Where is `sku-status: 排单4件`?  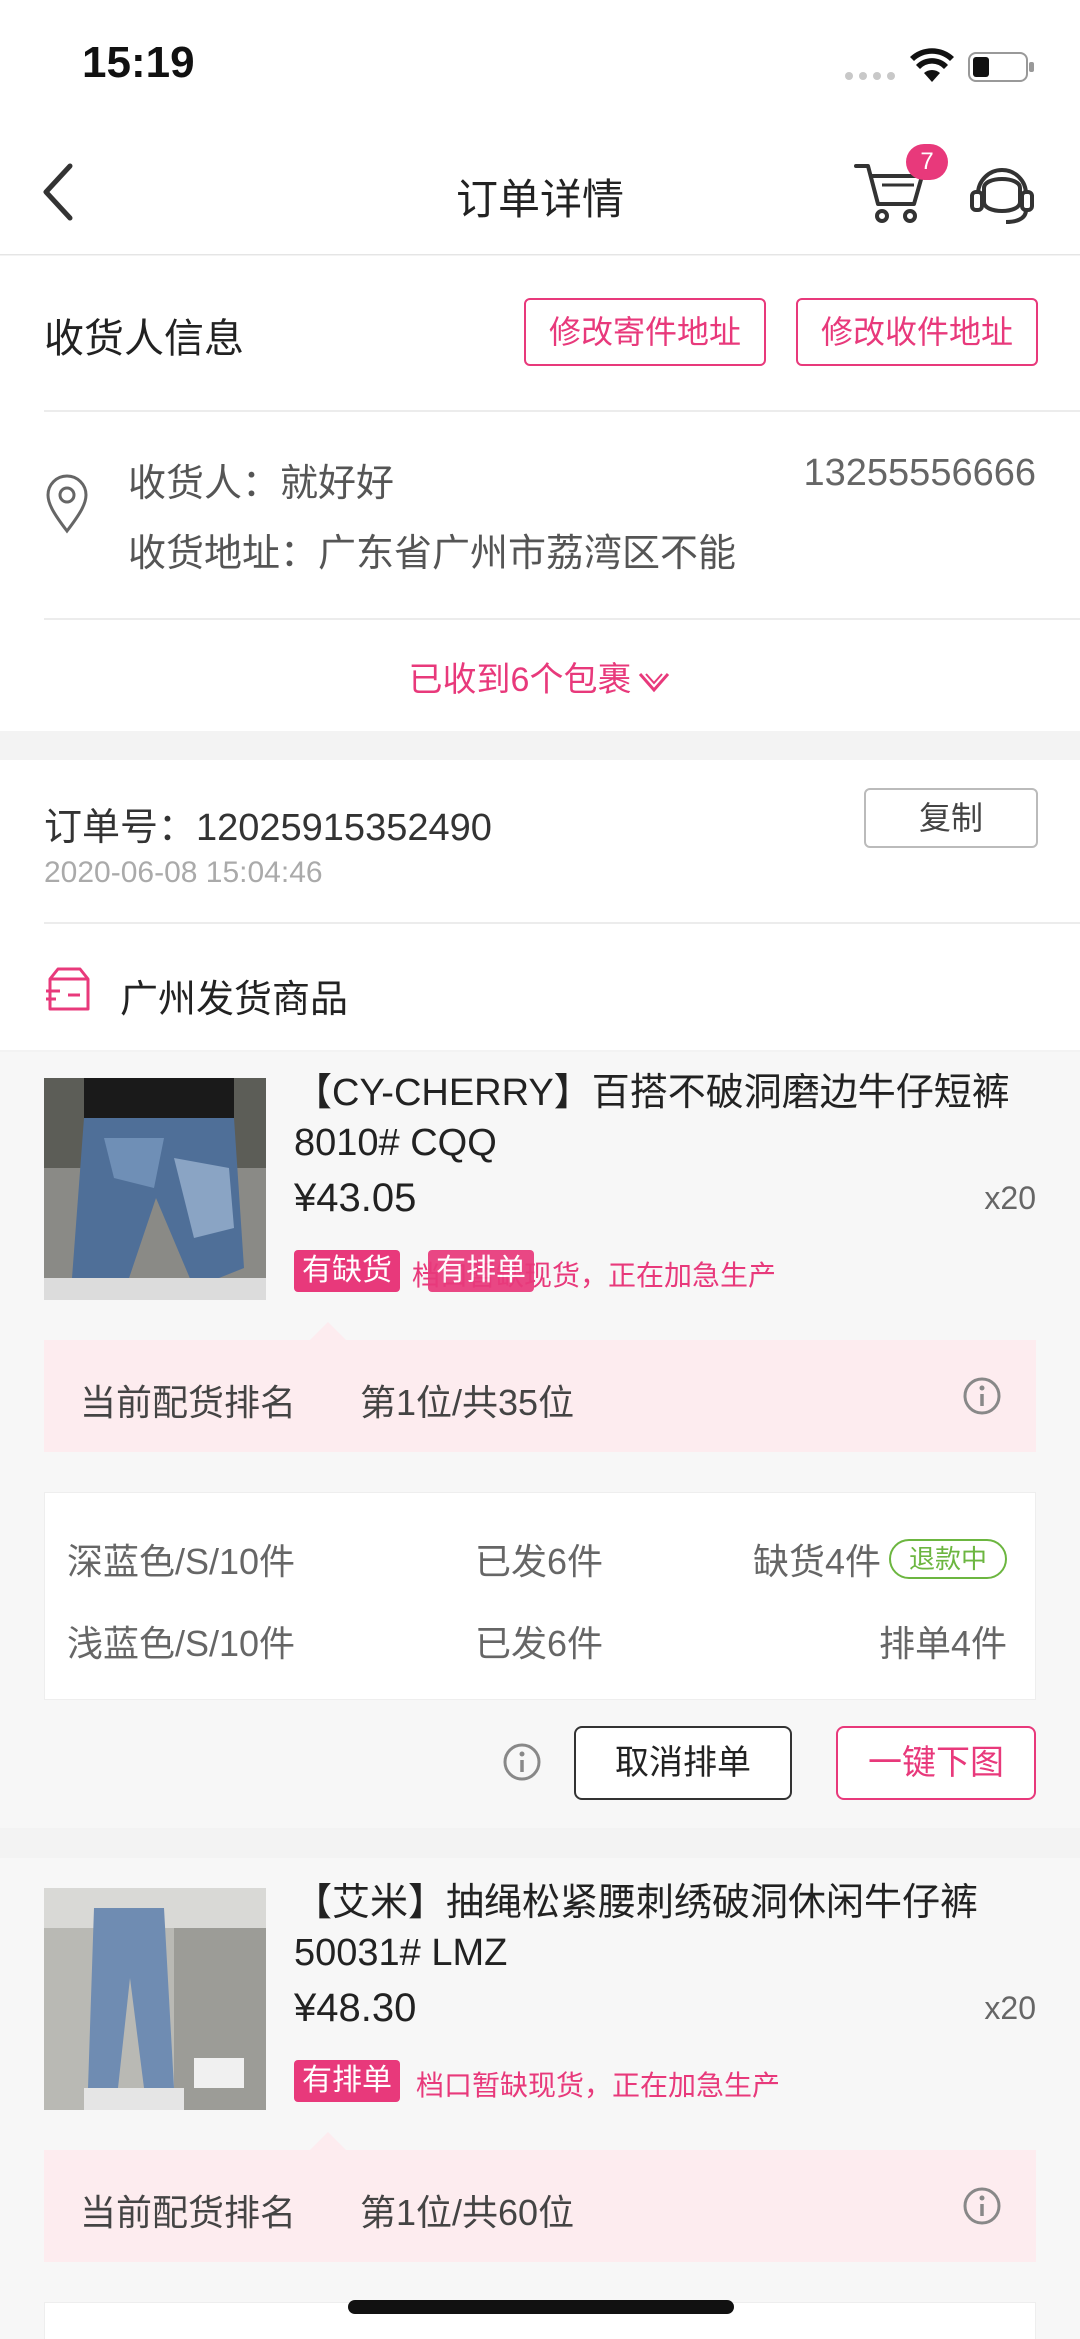 sku-status: 排单4件 is located at coordinates (943, 1641).